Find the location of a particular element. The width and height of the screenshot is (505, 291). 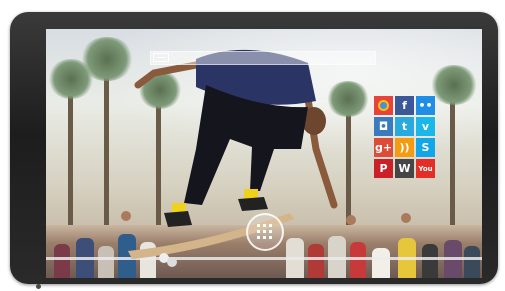

chrome-icon is located at coordinates (383, 105).